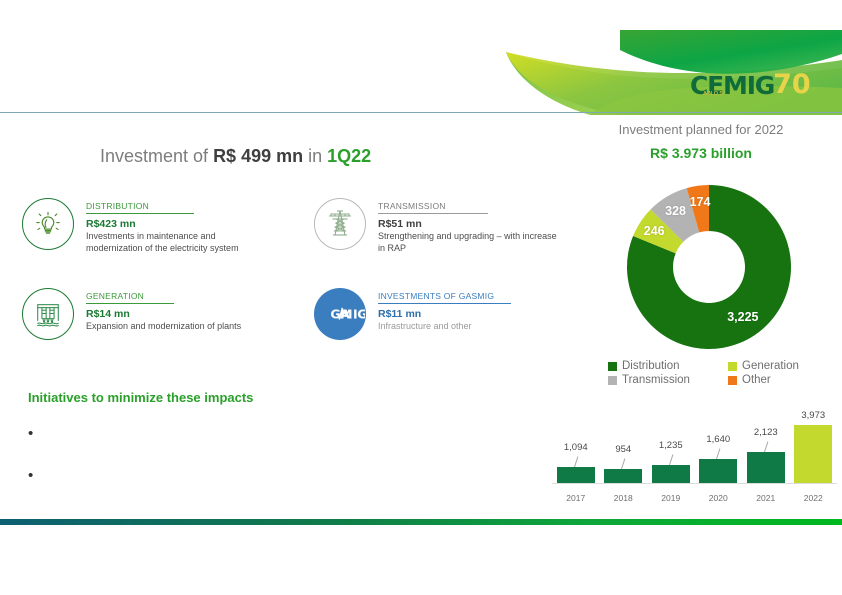 The image size is (842, 595). What do you see at coordinates (258, 156) in the screenshot?
I see `title-amount: R$ 499 mn` at bounding box center [258, 156].